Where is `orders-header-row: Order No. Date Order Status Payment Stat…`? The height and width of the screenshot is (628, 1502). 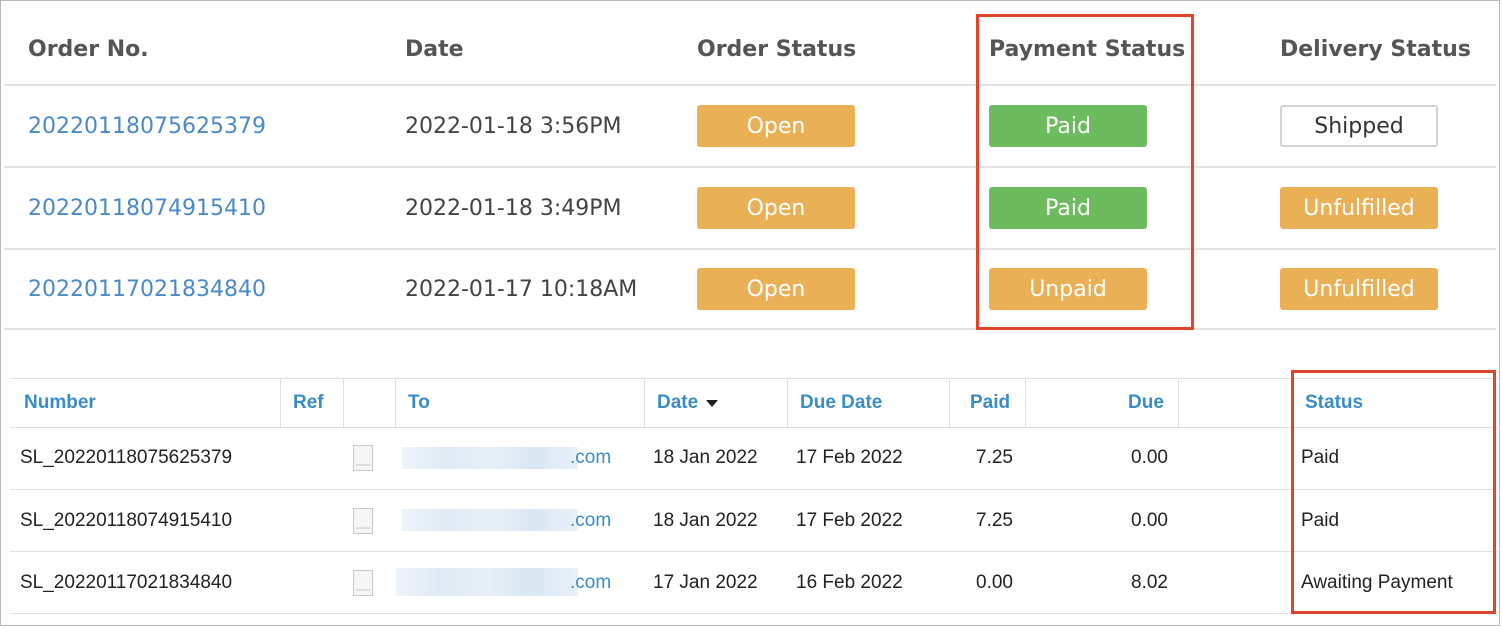 orders-header-row: Order No. Date Order Status Payment Stat… is located at coordinates (750, 50).